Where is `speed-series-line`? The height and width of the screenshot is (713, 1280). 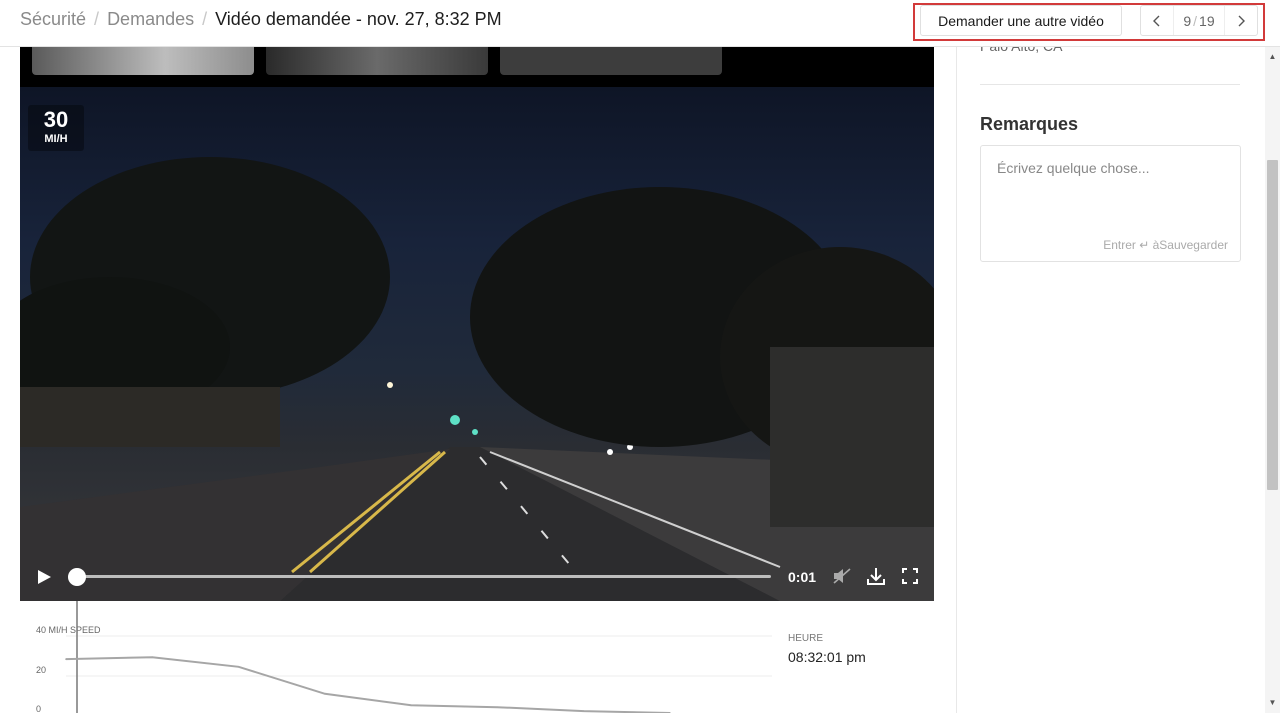
speed-series-line is located at coordinates (368, 684).